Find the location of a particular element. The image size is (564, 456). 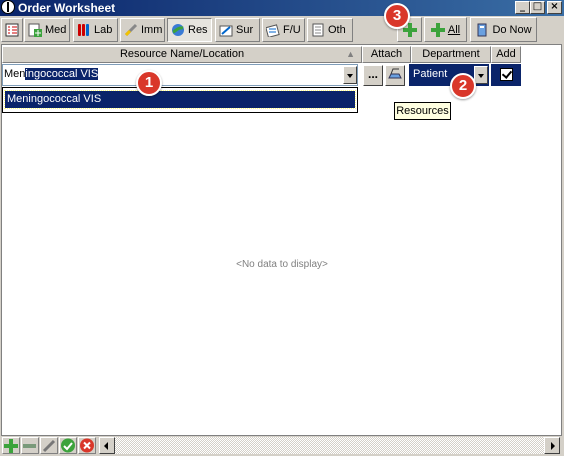

edit-row-button is located at coordinates (49, 445).